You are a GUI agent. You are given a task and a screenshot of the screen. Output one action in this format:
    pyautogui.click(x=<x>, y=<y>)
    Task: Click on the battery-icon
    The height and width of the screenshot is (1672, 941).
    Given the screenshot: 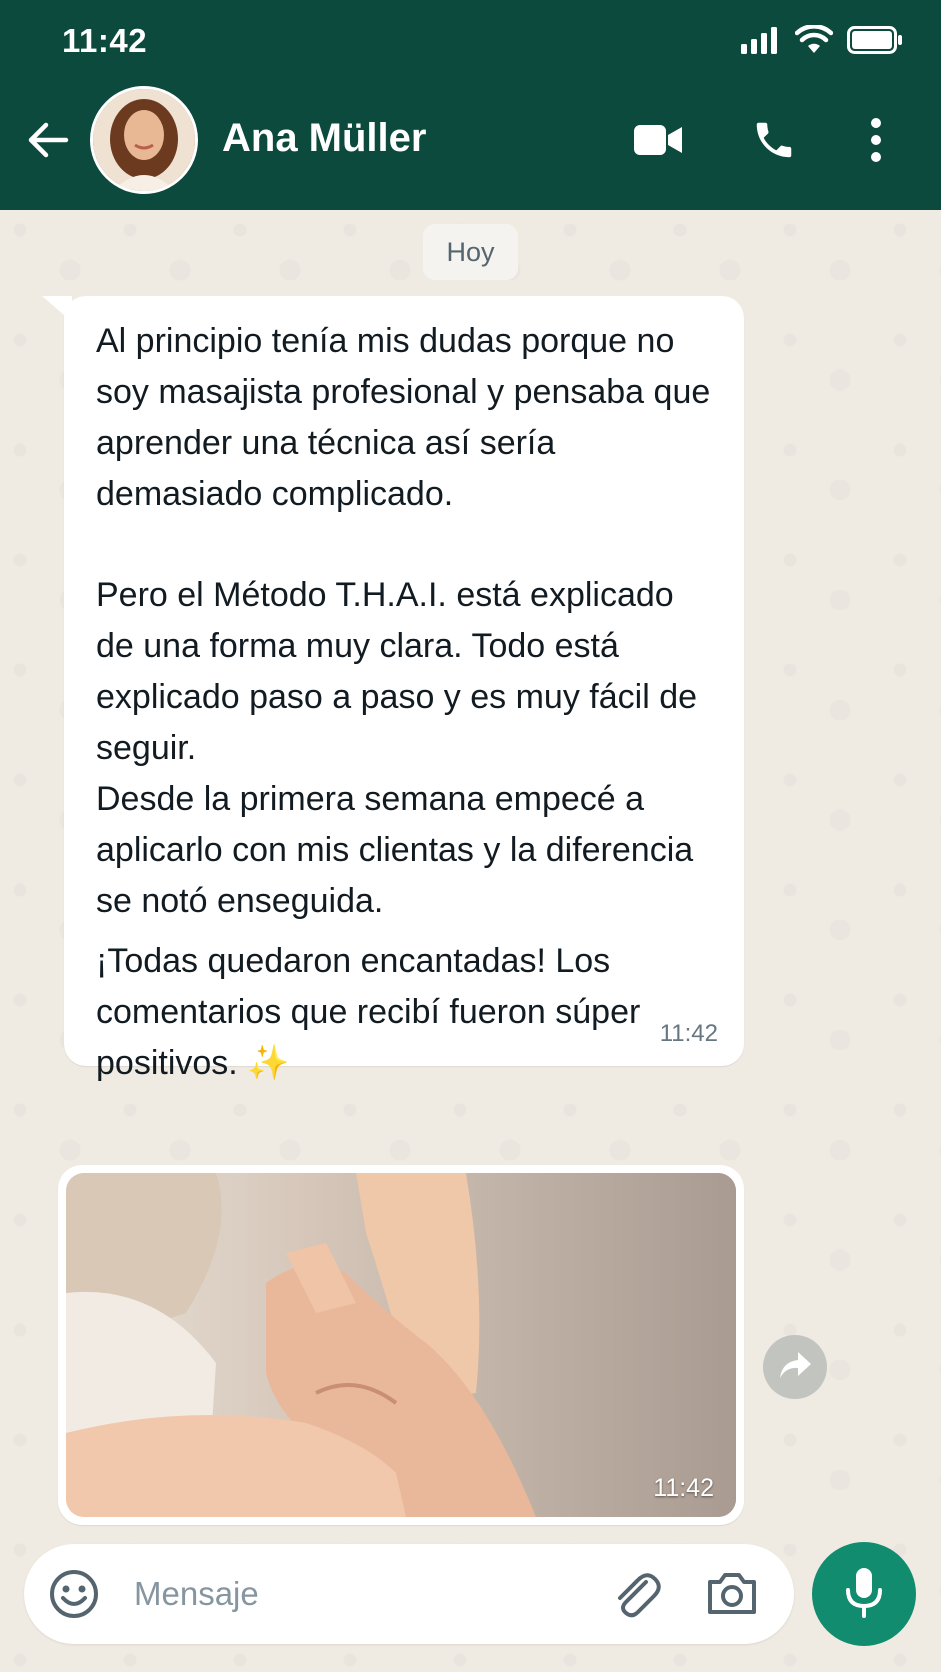 What is the action you would take?
    pyautogui.click(x=875, y=42)
    